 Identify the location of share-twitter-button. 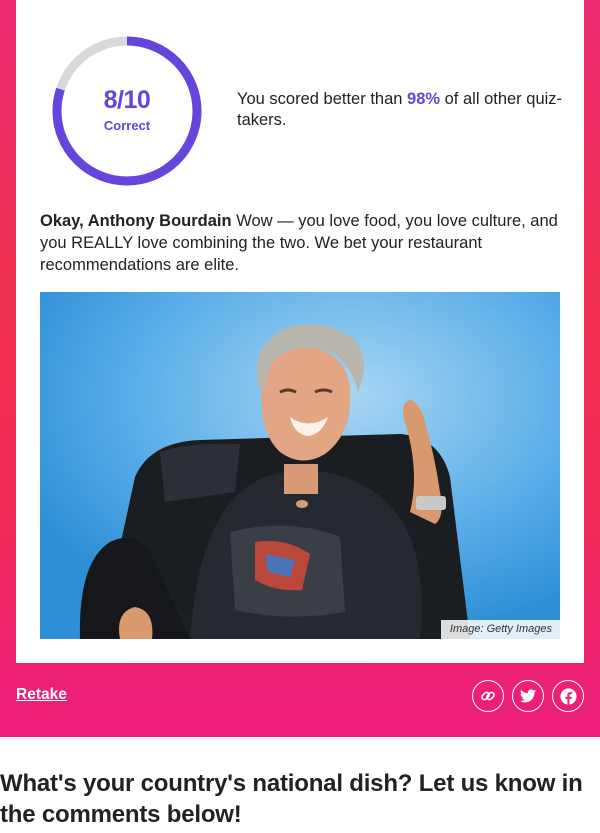
(528, 696).